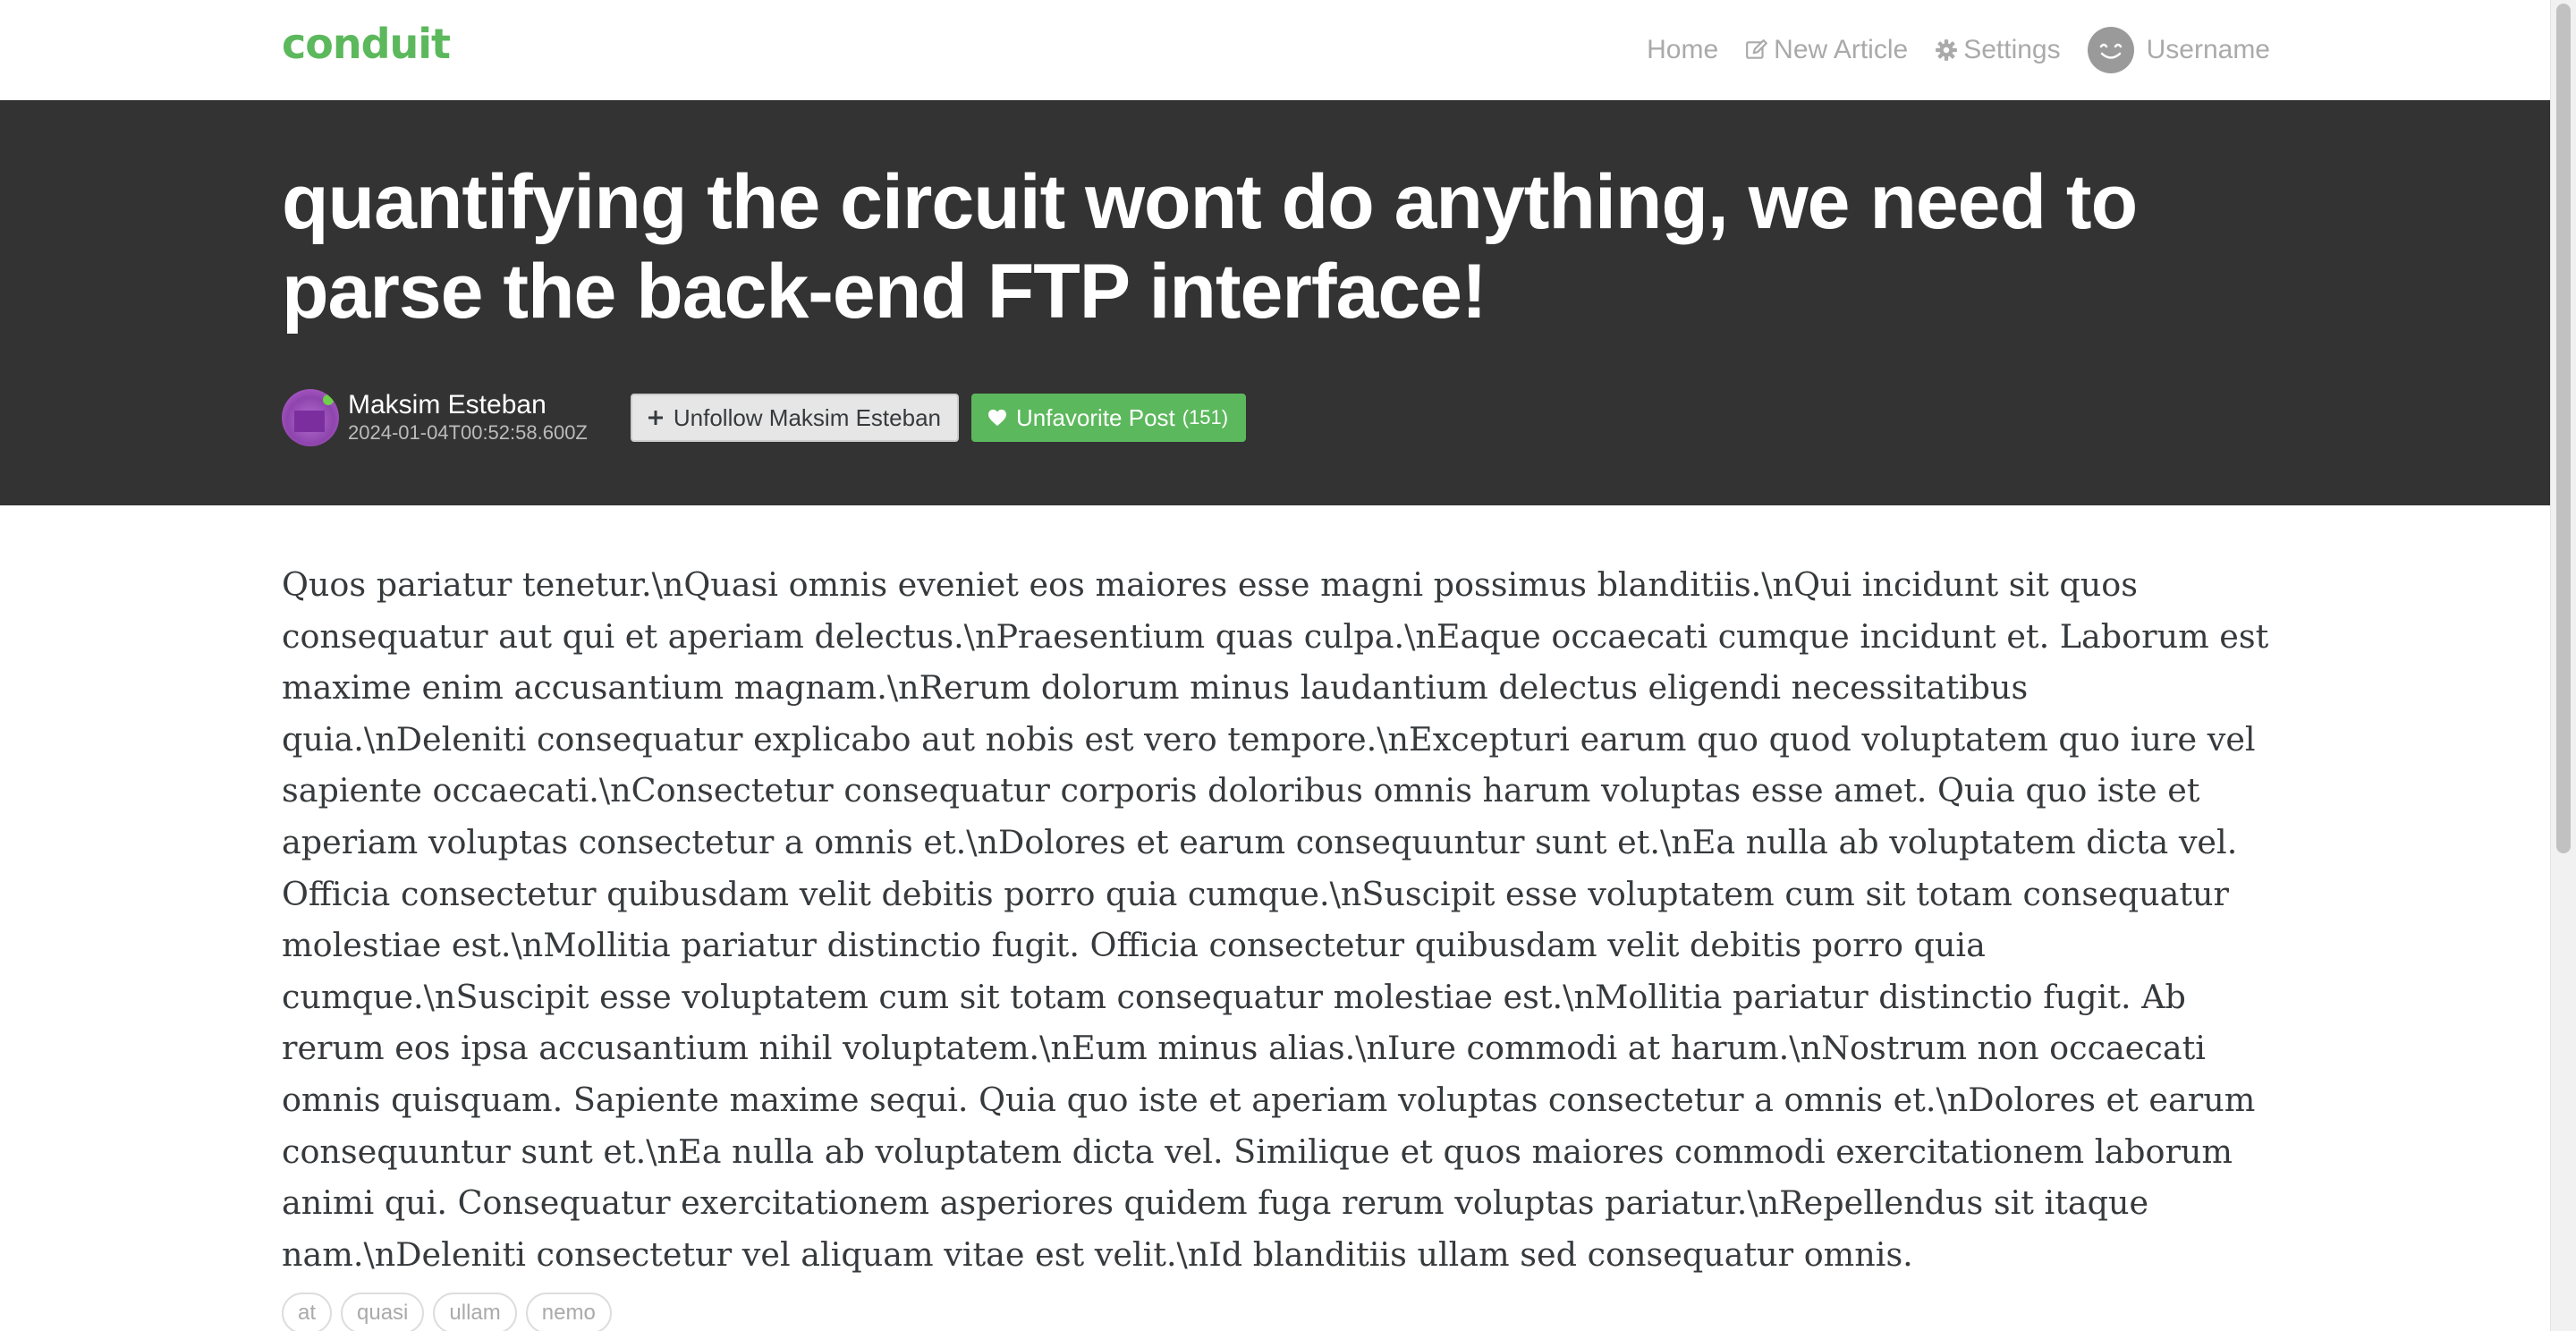 Image resolution: width=2576 pixels, height=1331 pixels. I want to click on nav-new-article: New Article, so click(1826, 50).